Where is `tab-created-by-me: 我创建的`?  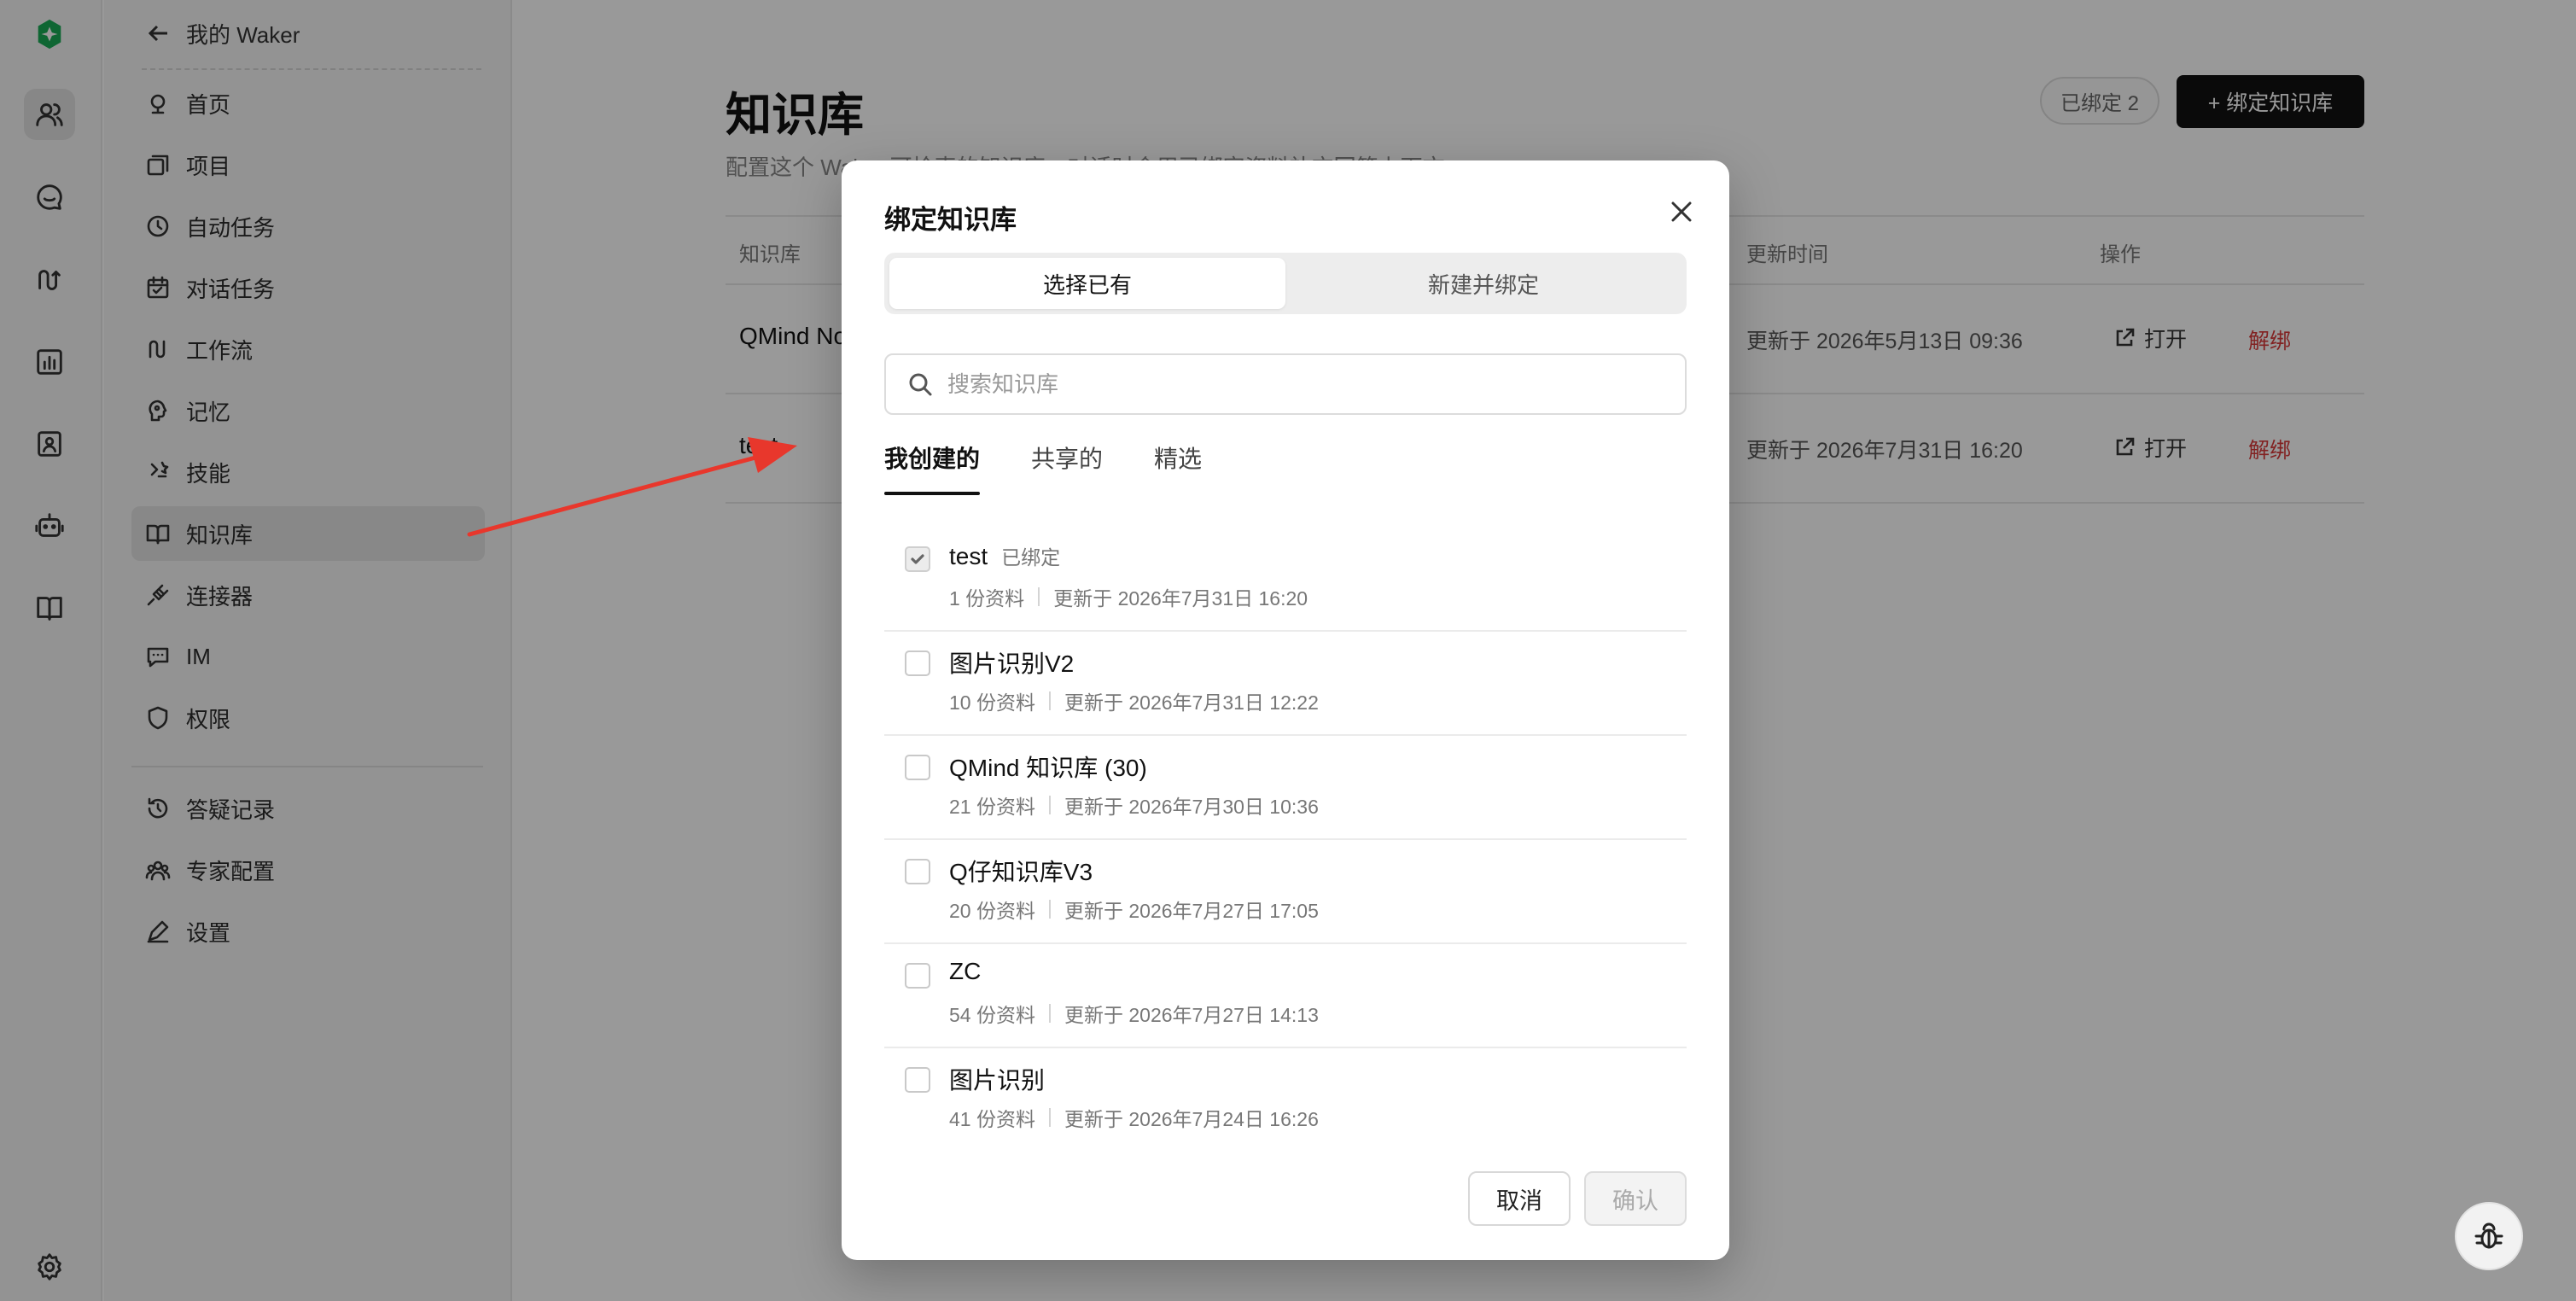 tab-created-by-me: 我创建的 is located at coordinates (932, 467).